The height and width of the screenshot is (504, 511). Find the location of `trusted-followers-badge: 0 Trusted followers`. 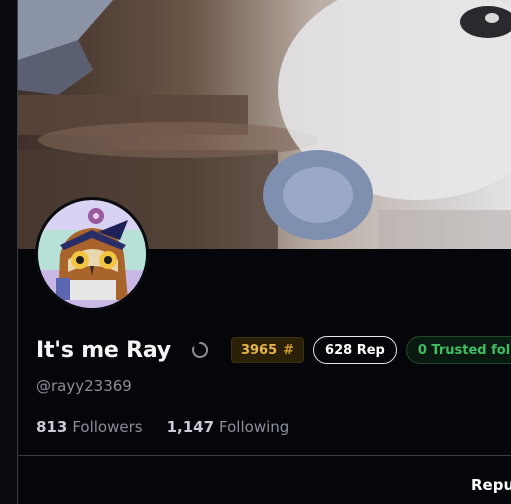

trusted-followers-badge: 0 Trusted followers is located at coordinates (458, 350).